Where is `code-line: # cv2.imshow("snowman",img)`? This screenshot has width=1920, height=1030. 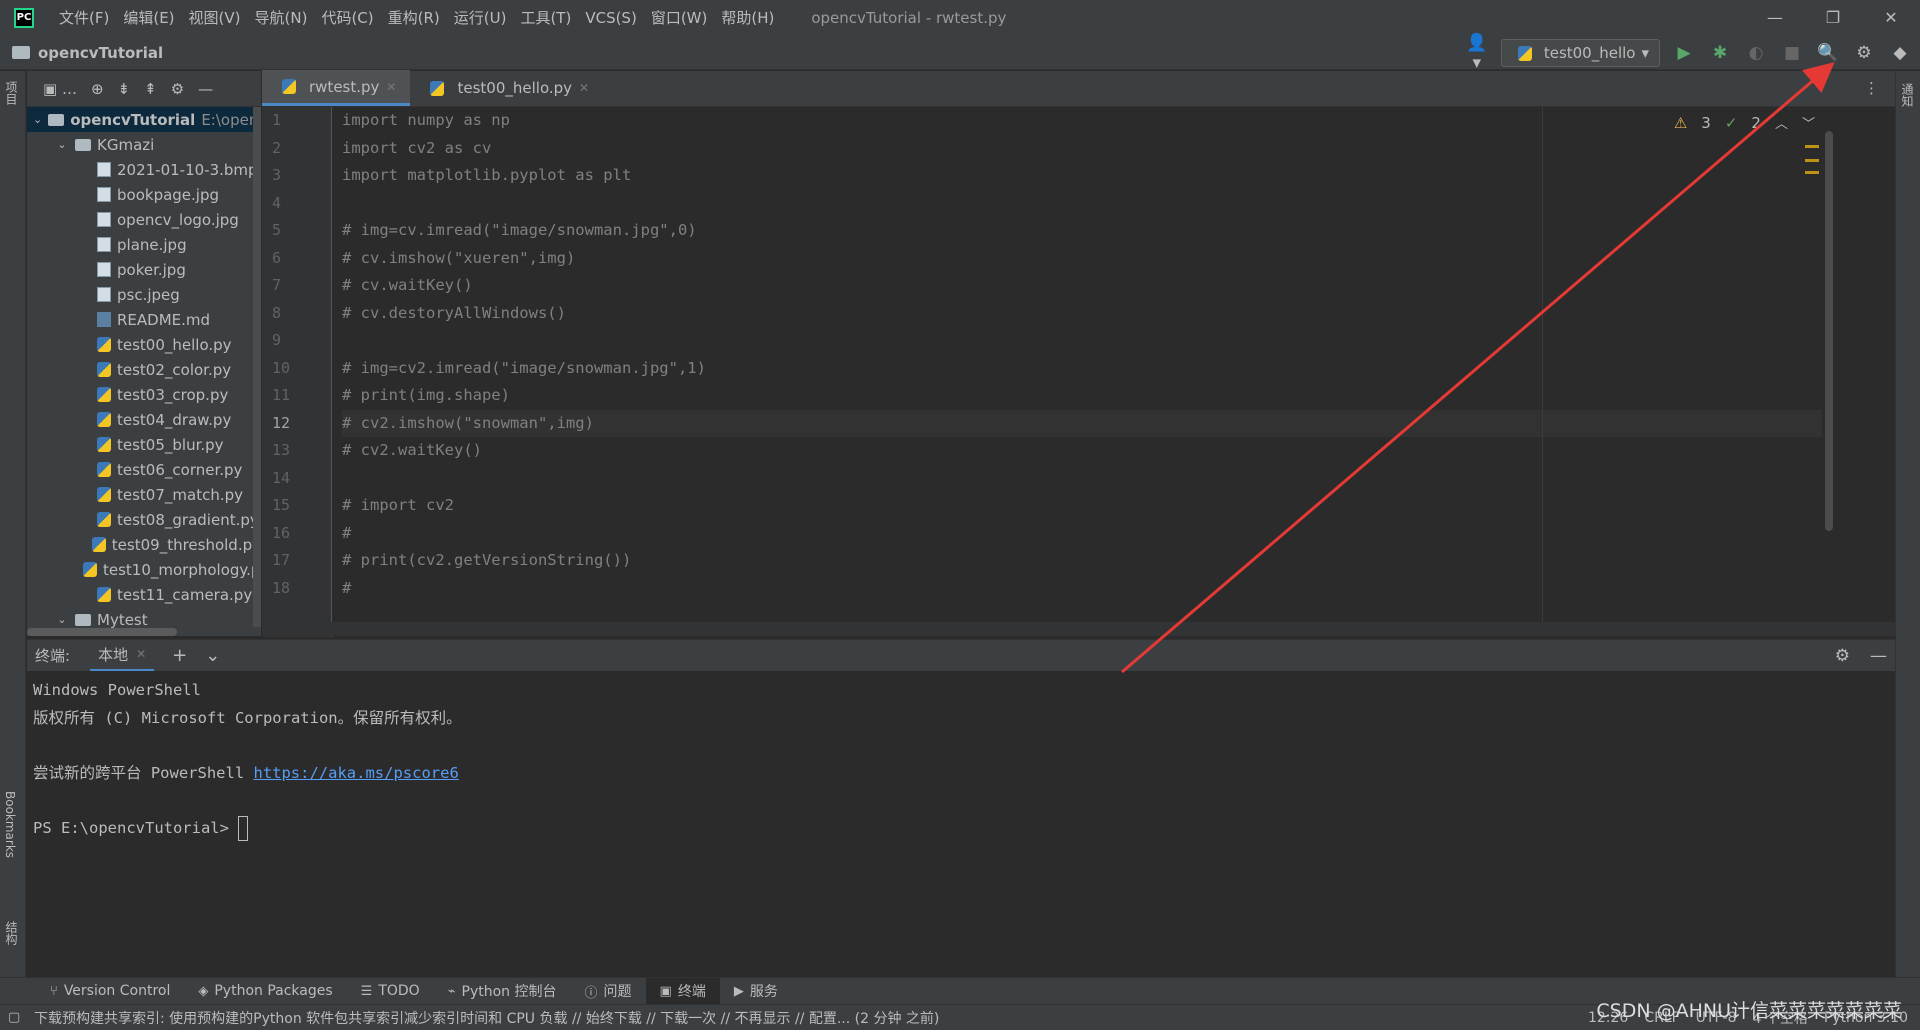
code-line: # cv2.imshow("snowman",img) is located at coordinates (1082, 423).